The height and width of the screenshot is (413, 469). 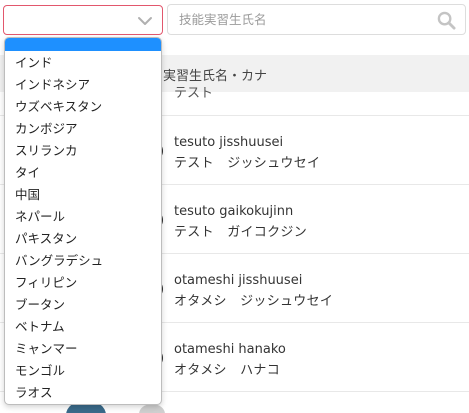 What do you see at coordinates (83, 195) in the screenshot?
I see `dropdown-option: 中国` at bounding box center [83, 195].